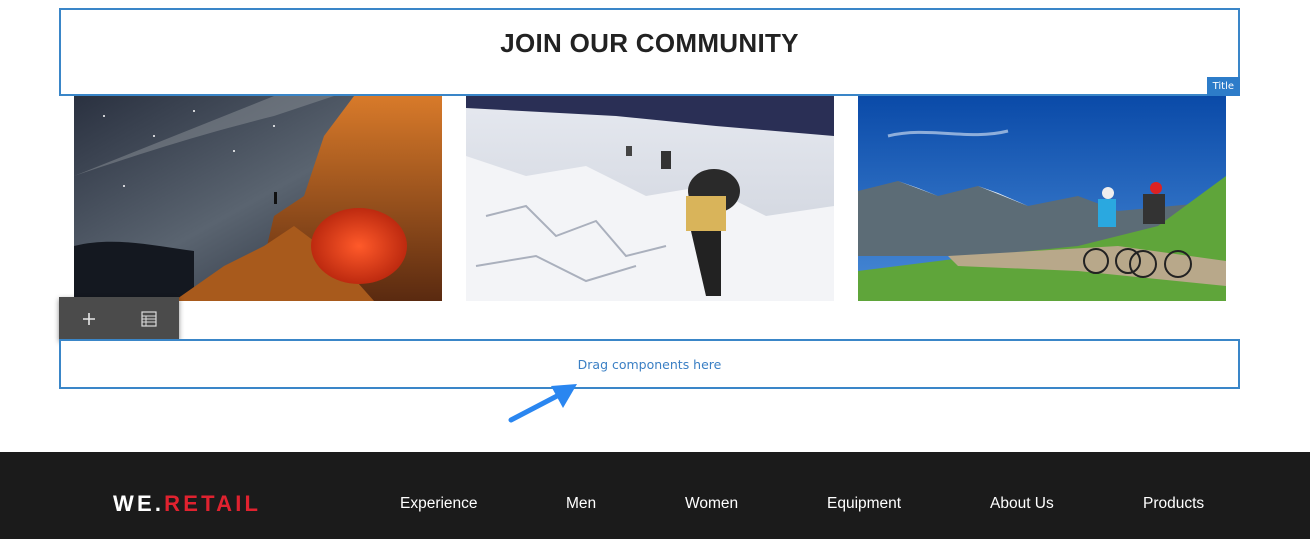 The image size is (1310, 539). I want to click on image-mountain-bikers, so click(1042, 198).